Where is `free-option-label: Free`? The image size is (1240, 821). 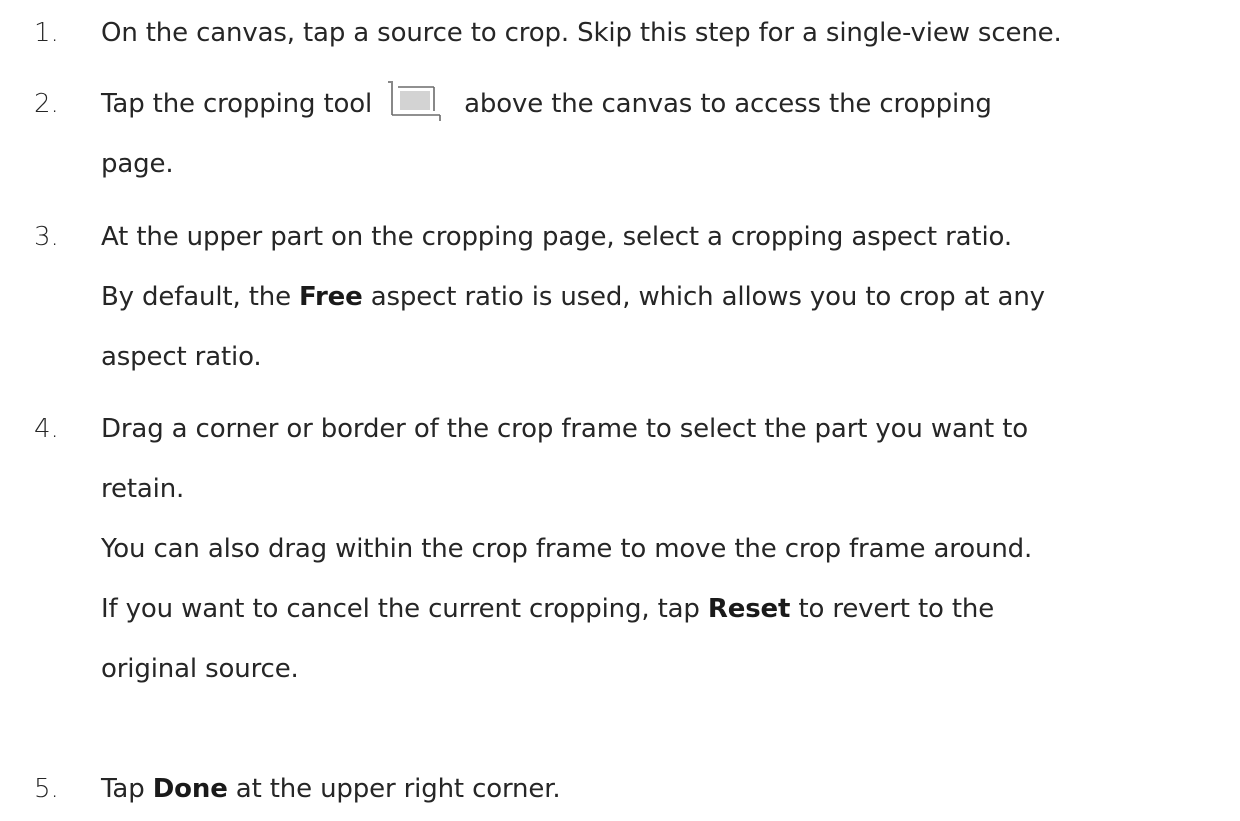 free-option-label: Free is located at coordinates (331, 297).